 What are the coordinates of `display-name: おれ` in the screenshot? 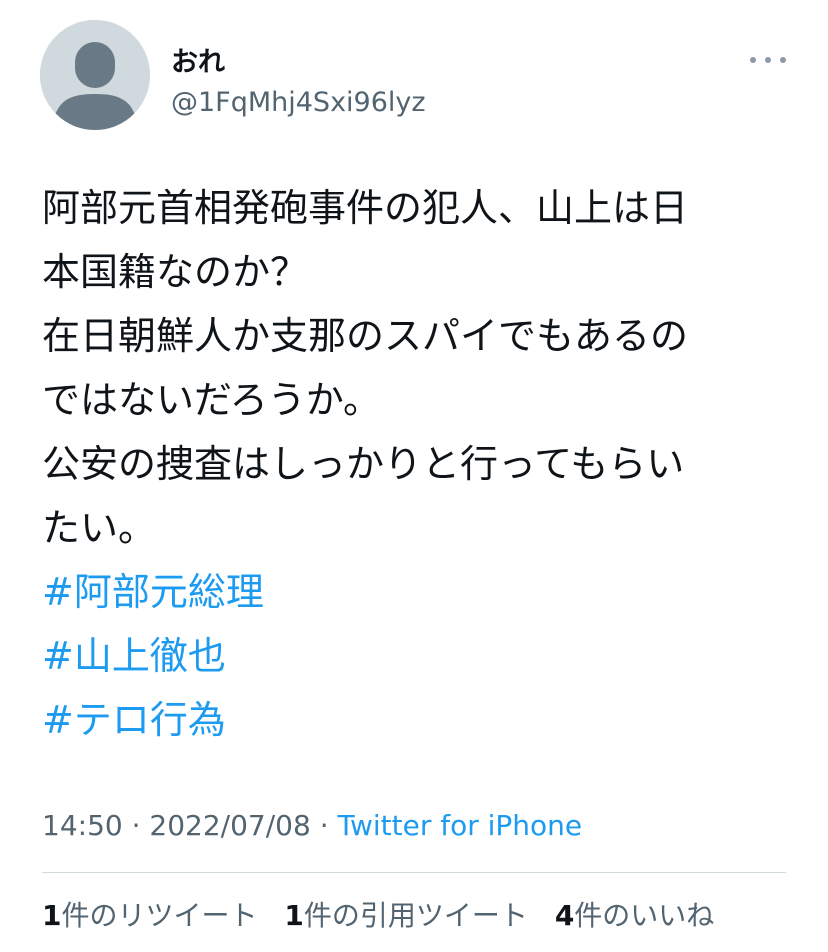 It's located at (198, 63).